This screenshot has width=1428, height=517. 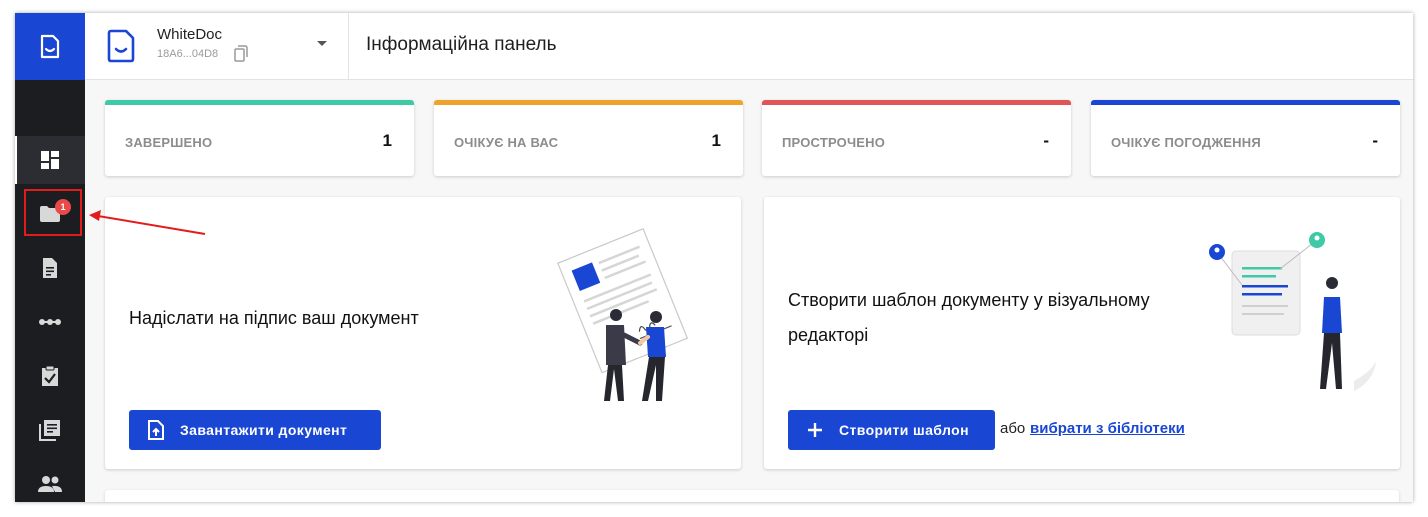 I want to click on organization-switcher: WhiteDoc 18A6...04D8, so click(x=217, y=46).